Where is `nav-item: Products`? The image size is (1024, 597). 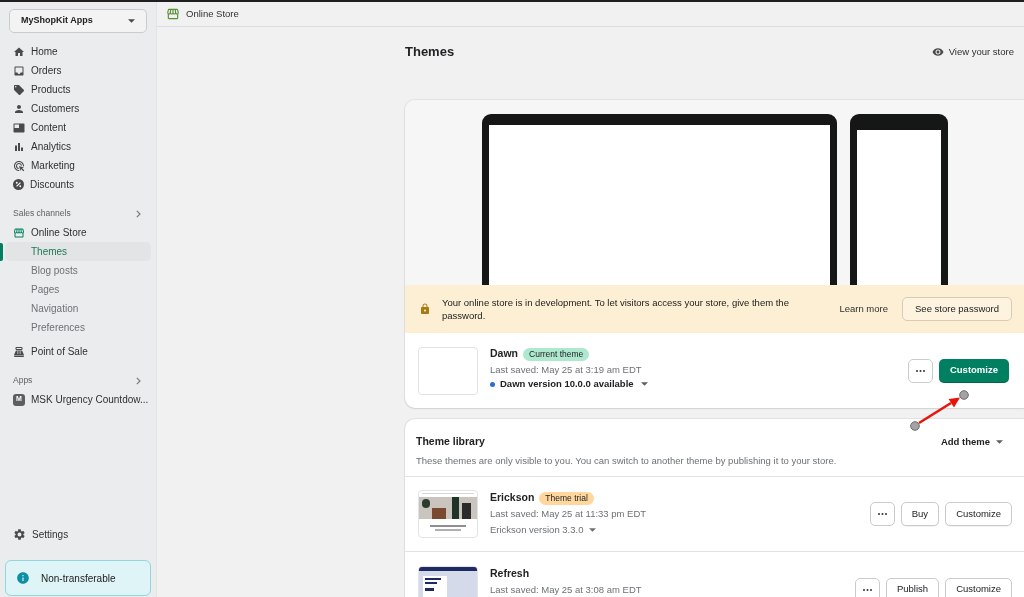 nav-item: Products is located at coordinates (78, 89).